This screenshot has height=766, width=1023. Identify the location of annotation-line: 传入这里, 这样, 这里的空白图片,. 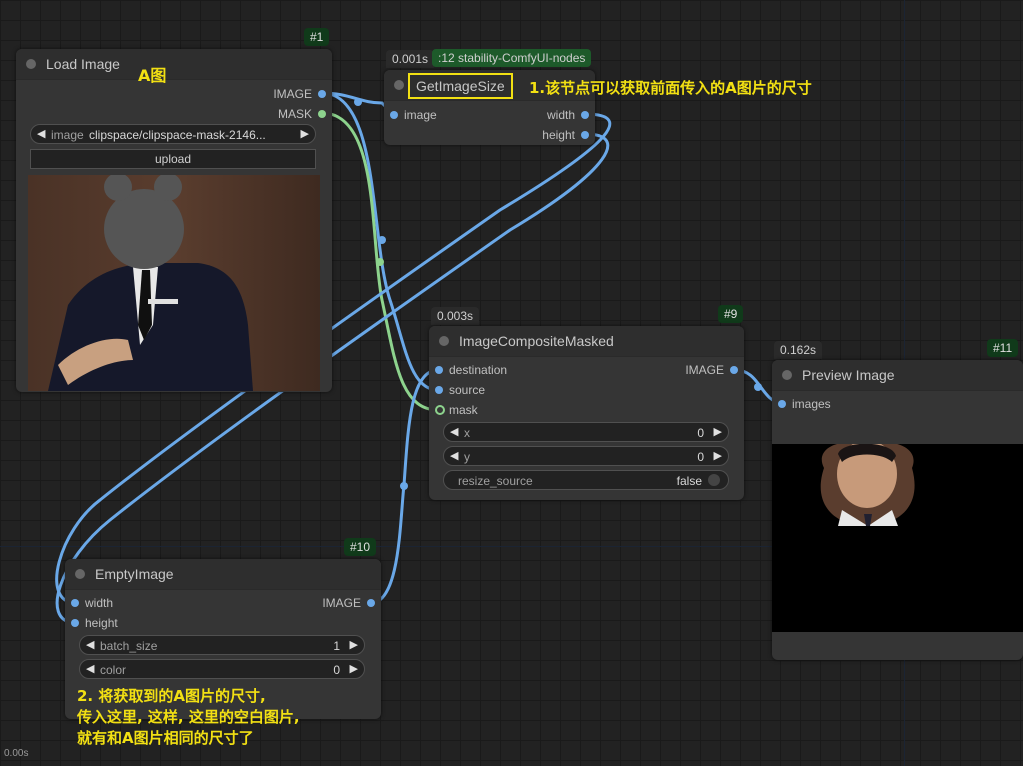
(188, 717).